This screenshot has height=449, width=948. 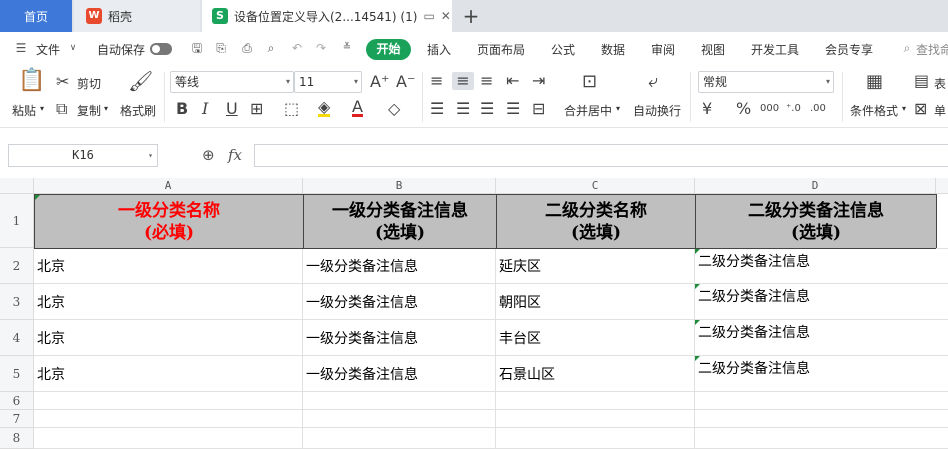 What do you see at coordinates (321, 48) in the screenshot?
I see `redo-icon: ↷` at bounding box center [321, 48].